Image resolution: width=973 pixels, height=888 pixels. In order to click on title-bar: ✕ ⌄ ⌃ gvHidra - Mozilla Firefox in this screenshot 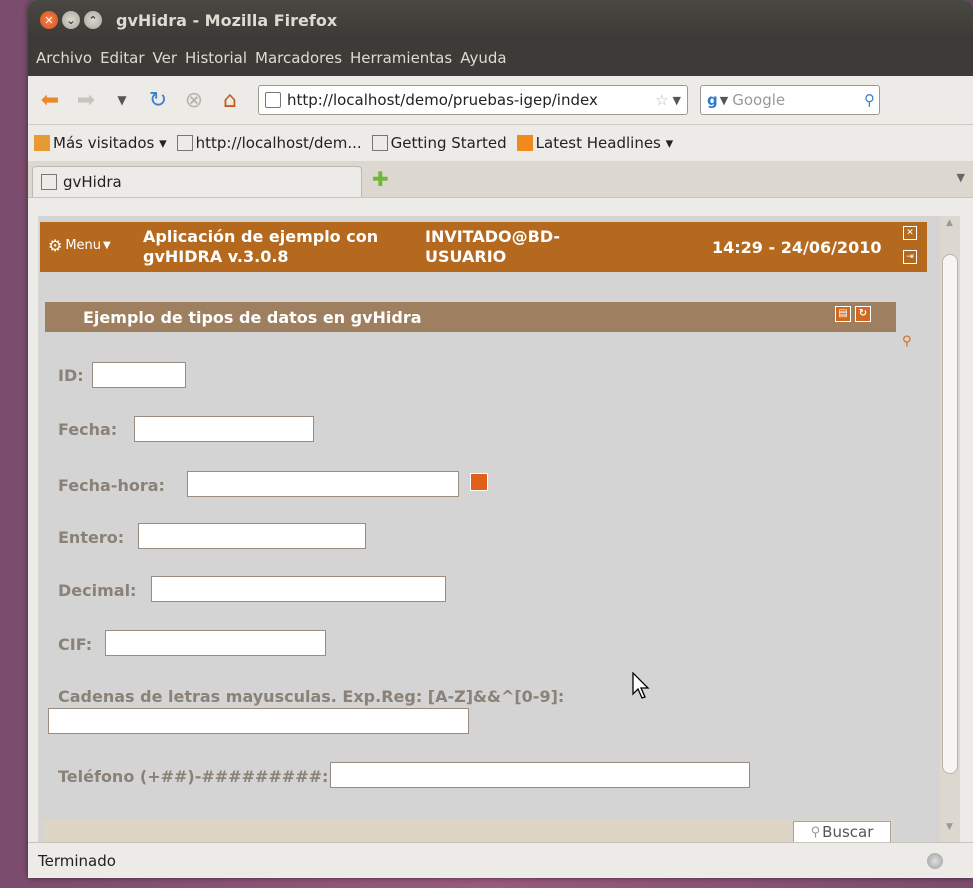, I will do `click(500, 20)`.